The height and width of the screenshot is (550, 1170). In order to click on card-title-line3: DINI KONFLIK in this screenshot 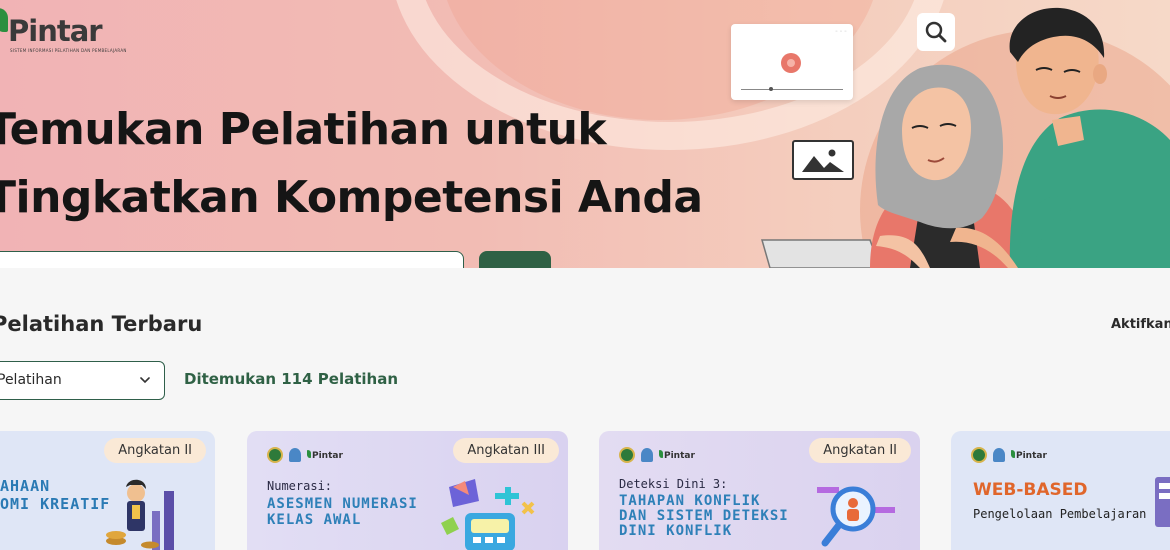, I will do `click(676, 531)`.